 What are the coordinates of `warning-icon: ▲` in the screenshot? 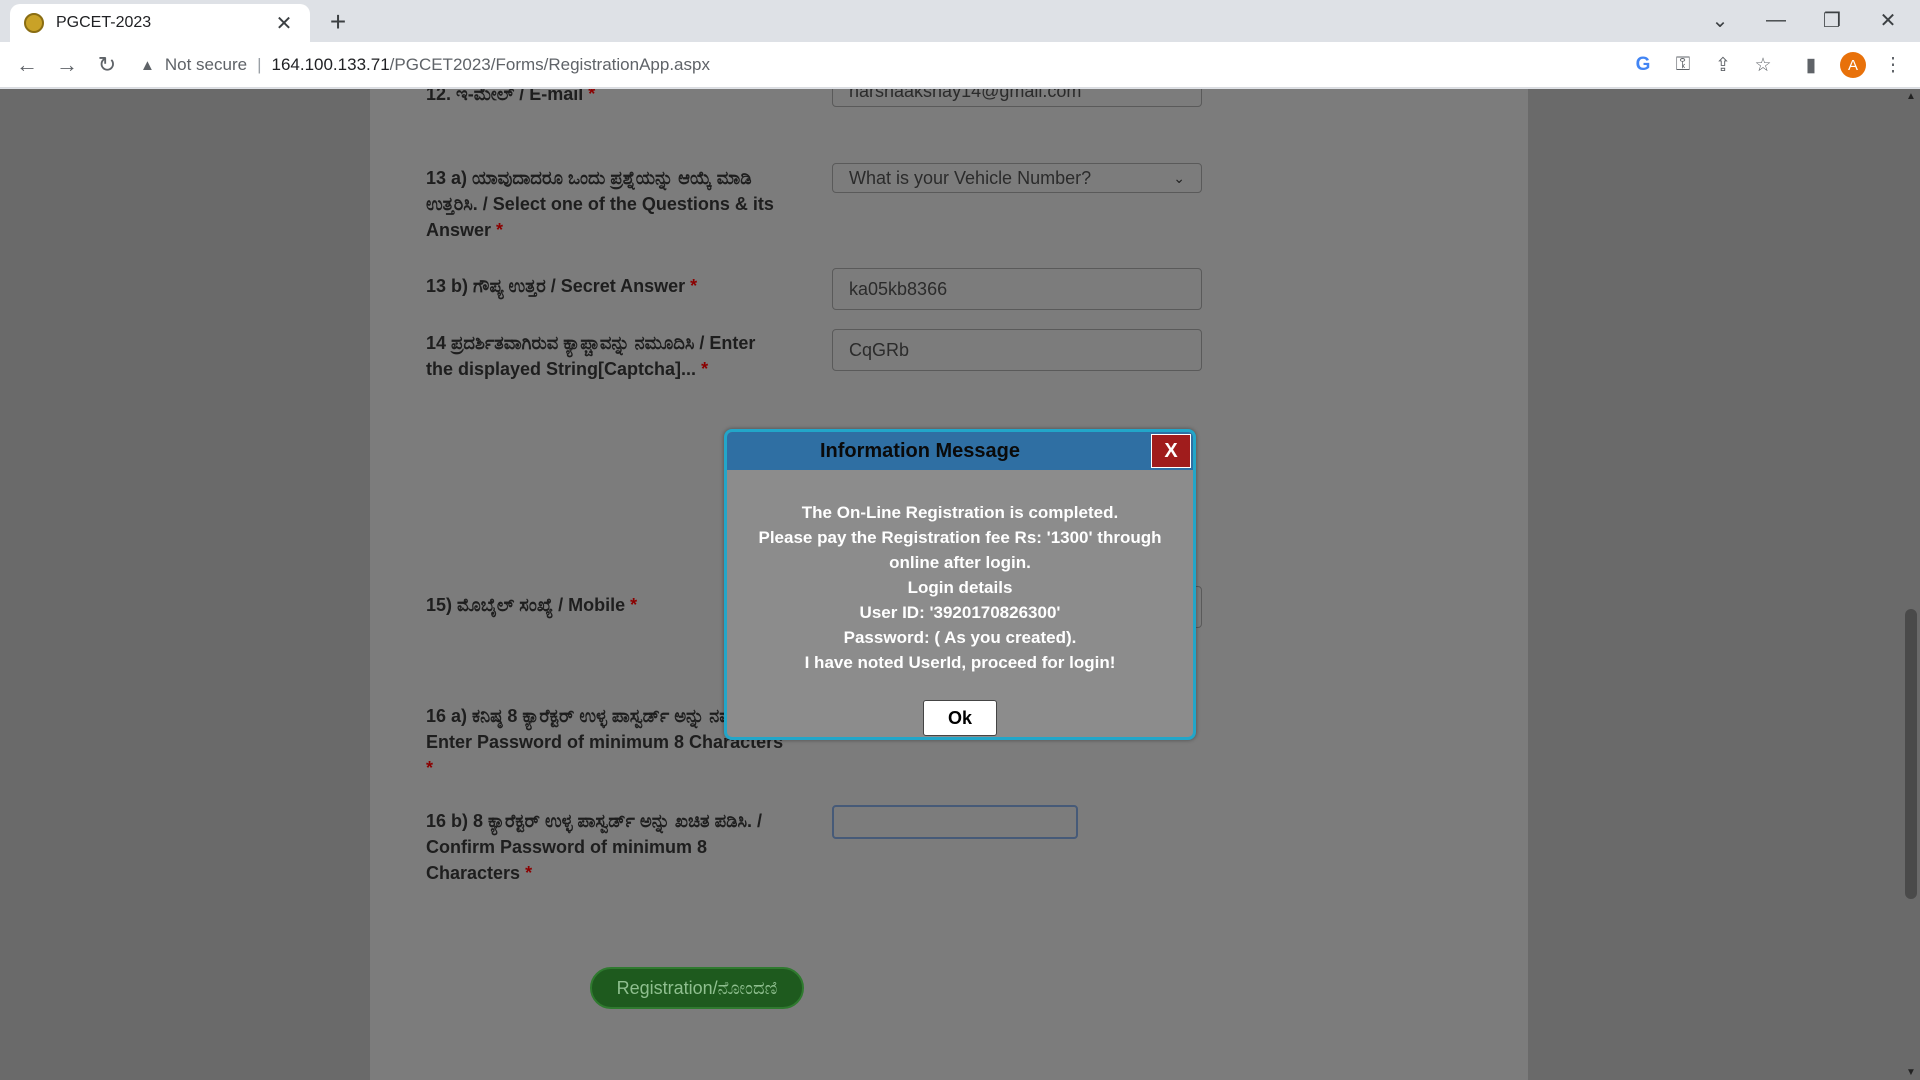 It's located at (147, 65).